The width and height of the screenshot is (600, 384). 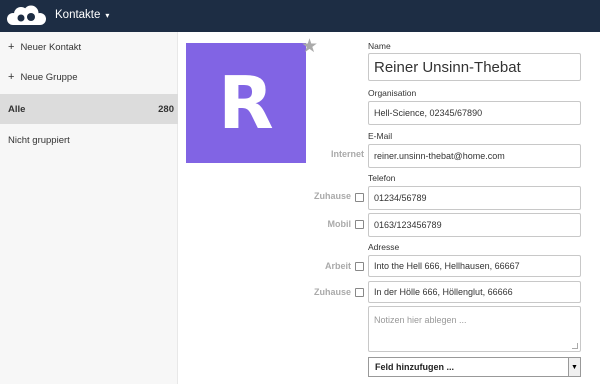 I want to click on phone-field: 0163/123456789, so click(x=474, y=225).